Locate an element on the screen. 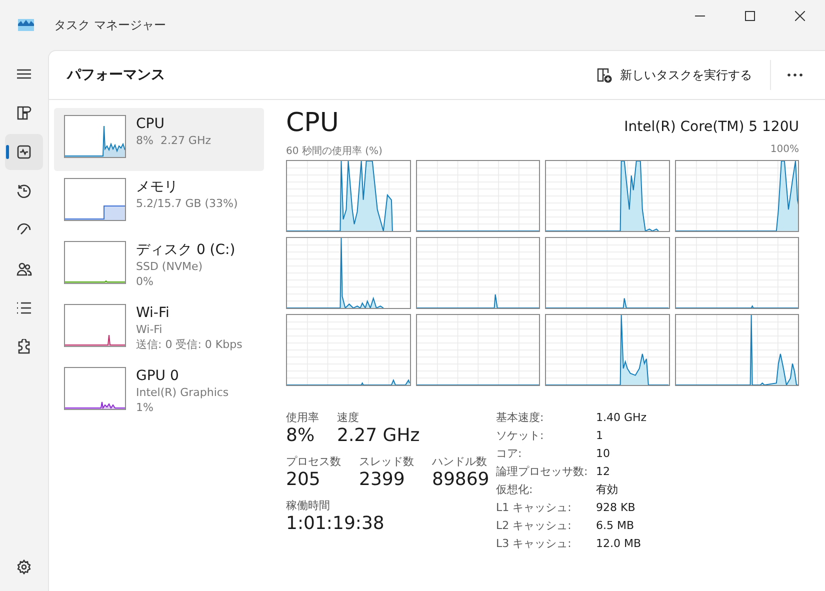  spec-value: 1 is located at coordinates (600, 436).